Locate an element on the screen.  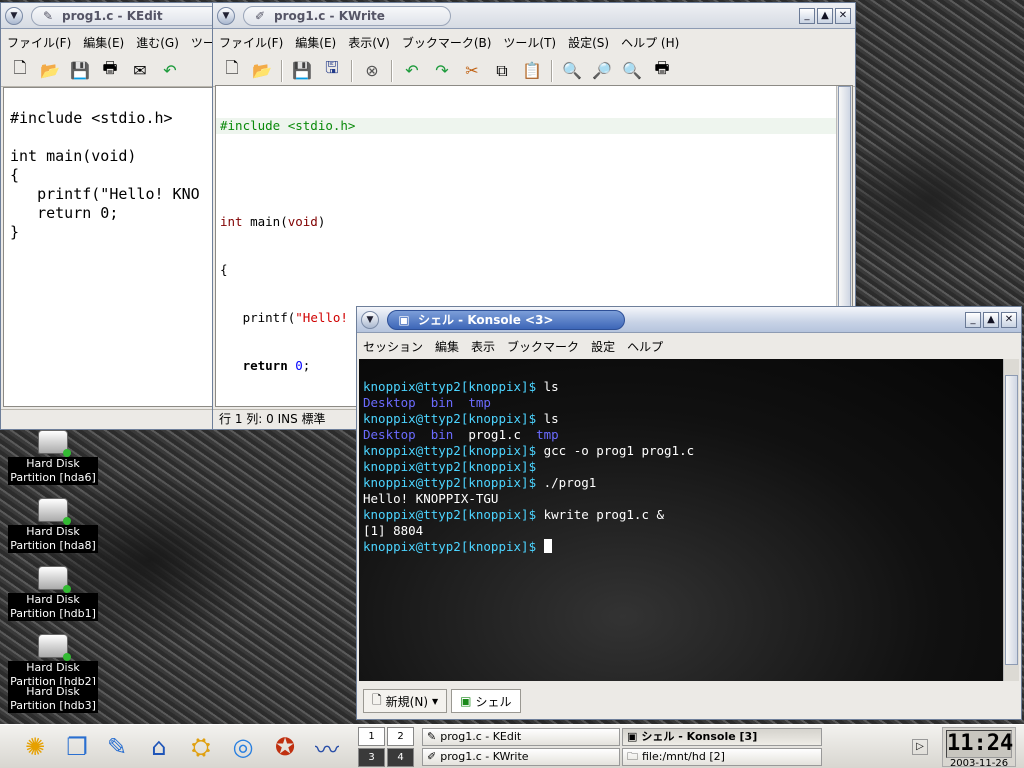
show-desktop-icon: ❐ is located at coordinates (77, 747).